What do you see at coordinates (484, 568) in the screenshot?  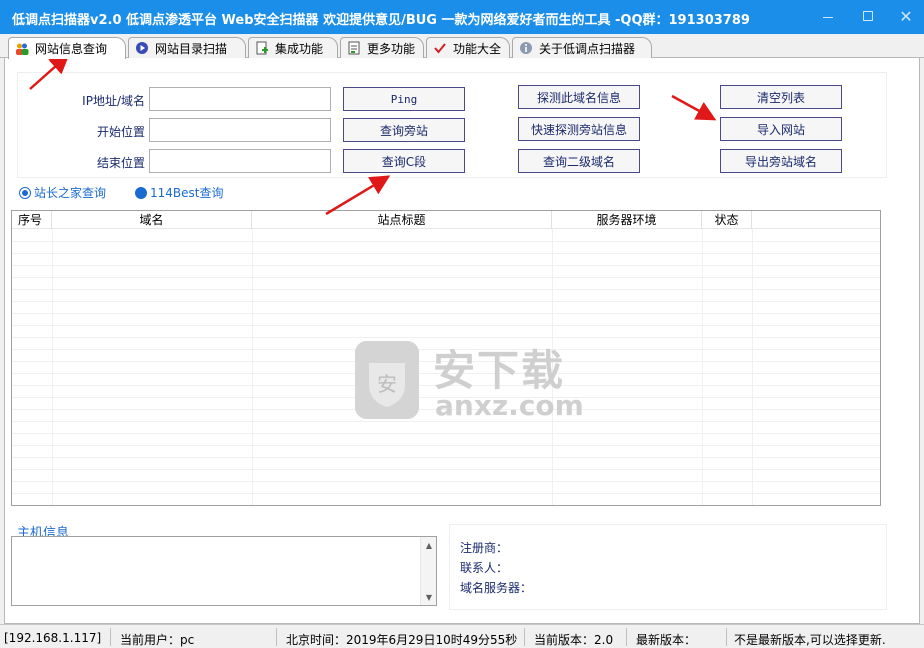 I see `contact-label: 联系人：` at bounding box center [484, 568].